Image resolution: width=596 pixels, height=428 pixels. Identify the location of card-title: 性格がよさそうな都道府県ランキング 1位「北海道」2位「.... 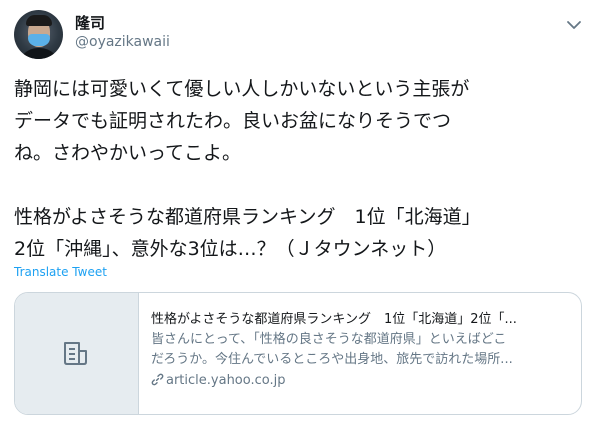
(334, 319).